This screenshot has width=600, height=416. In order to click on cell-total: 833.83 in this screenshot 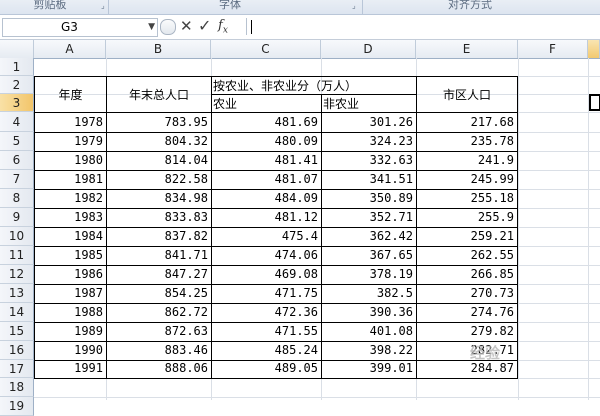, I will do `click(157, 217)`.